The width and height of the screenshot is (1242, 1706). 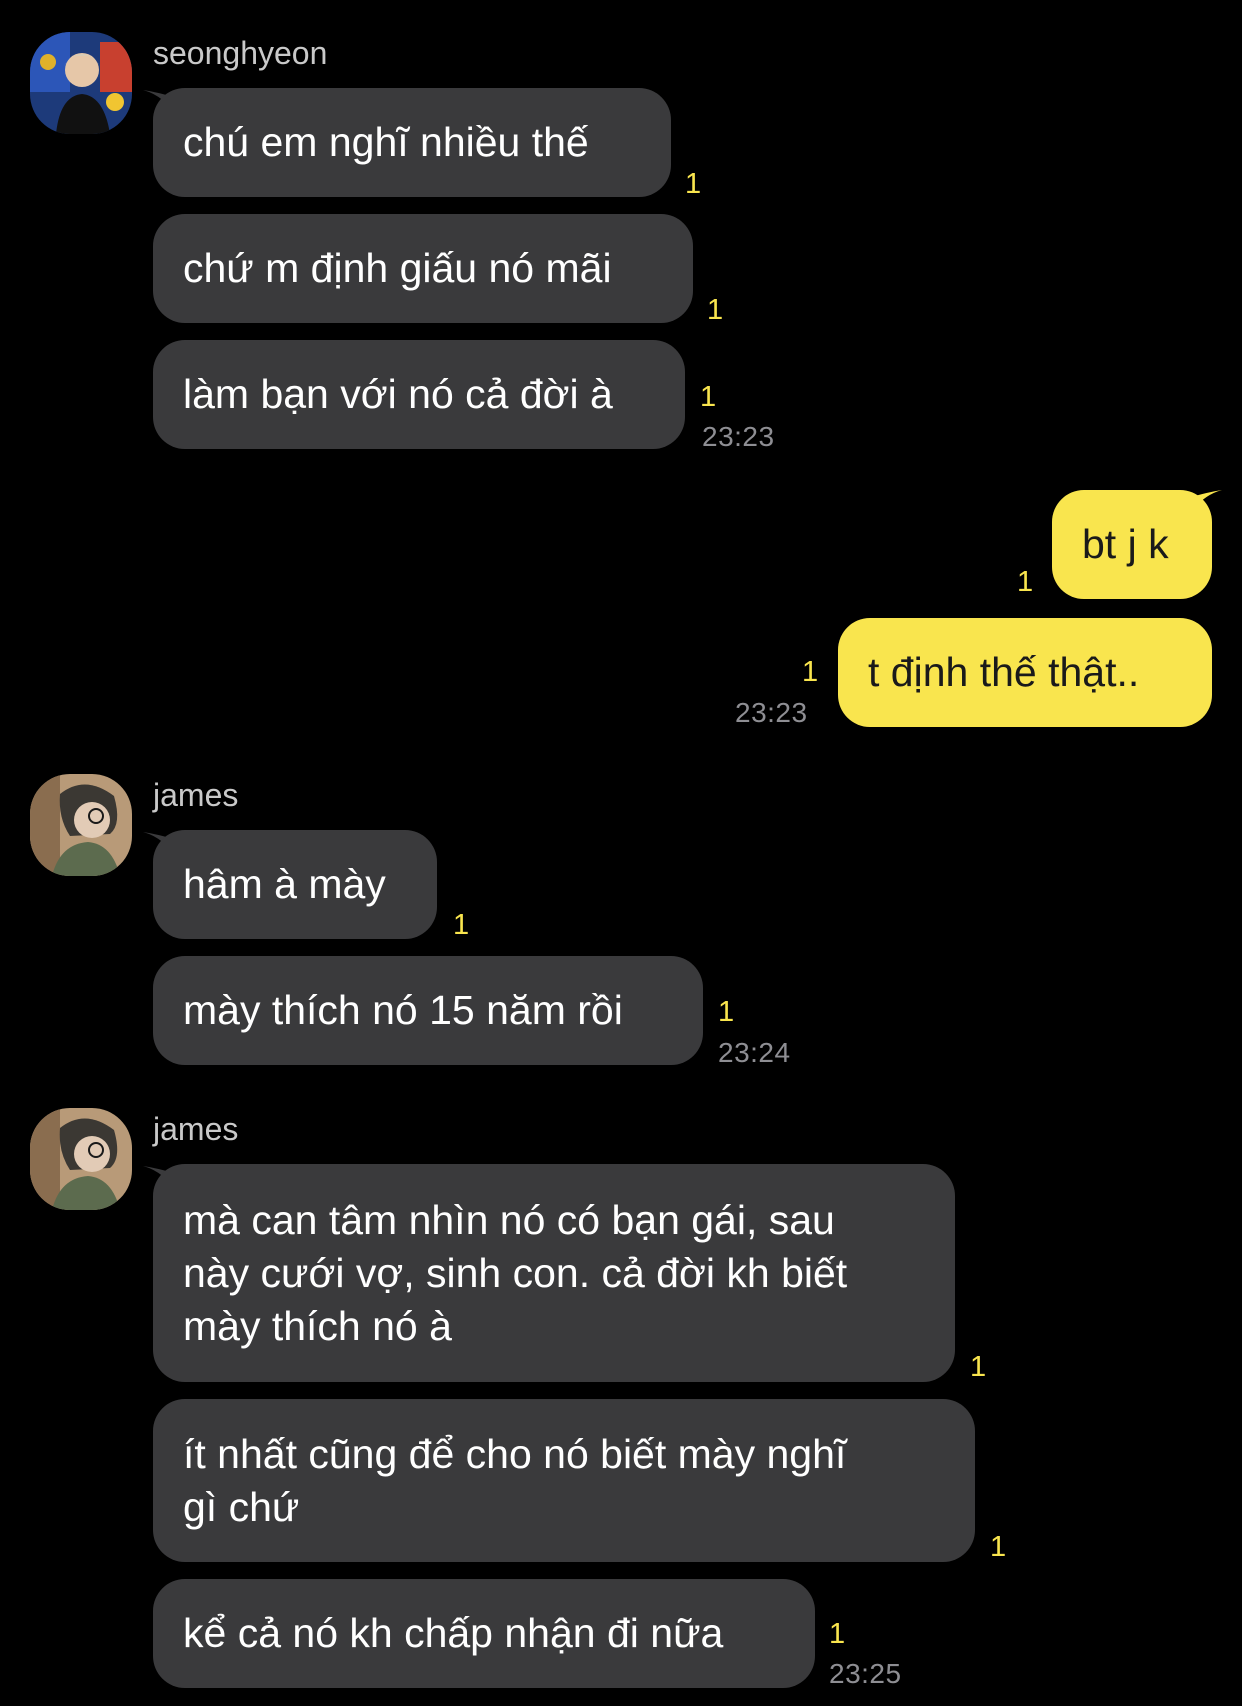 I want to click on message-bubble: mày thích nó 15 năm rồi, so click(x=428, y=1010).